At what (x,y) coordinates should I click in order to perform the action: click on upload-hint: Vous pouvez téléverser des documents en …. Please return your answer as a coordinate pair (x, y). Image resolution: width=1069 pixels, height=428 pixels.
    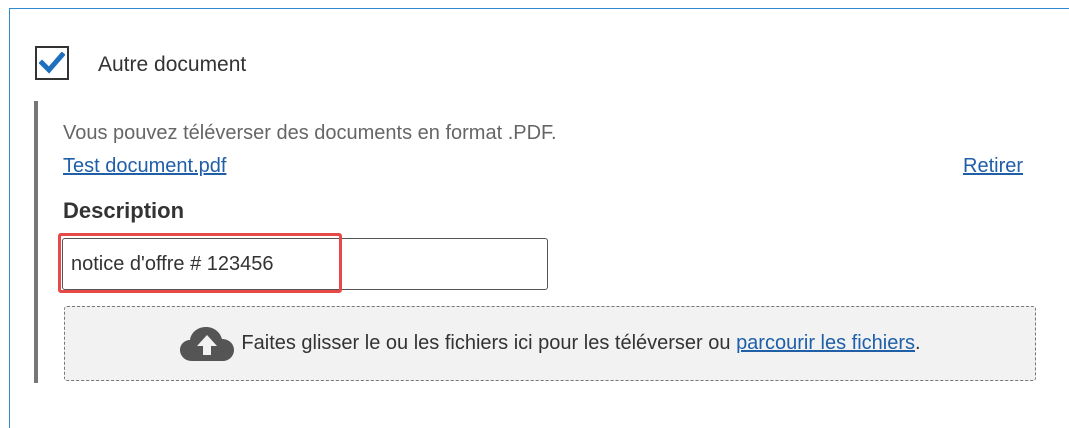
    Looking at the image, I should click on (310, 133).